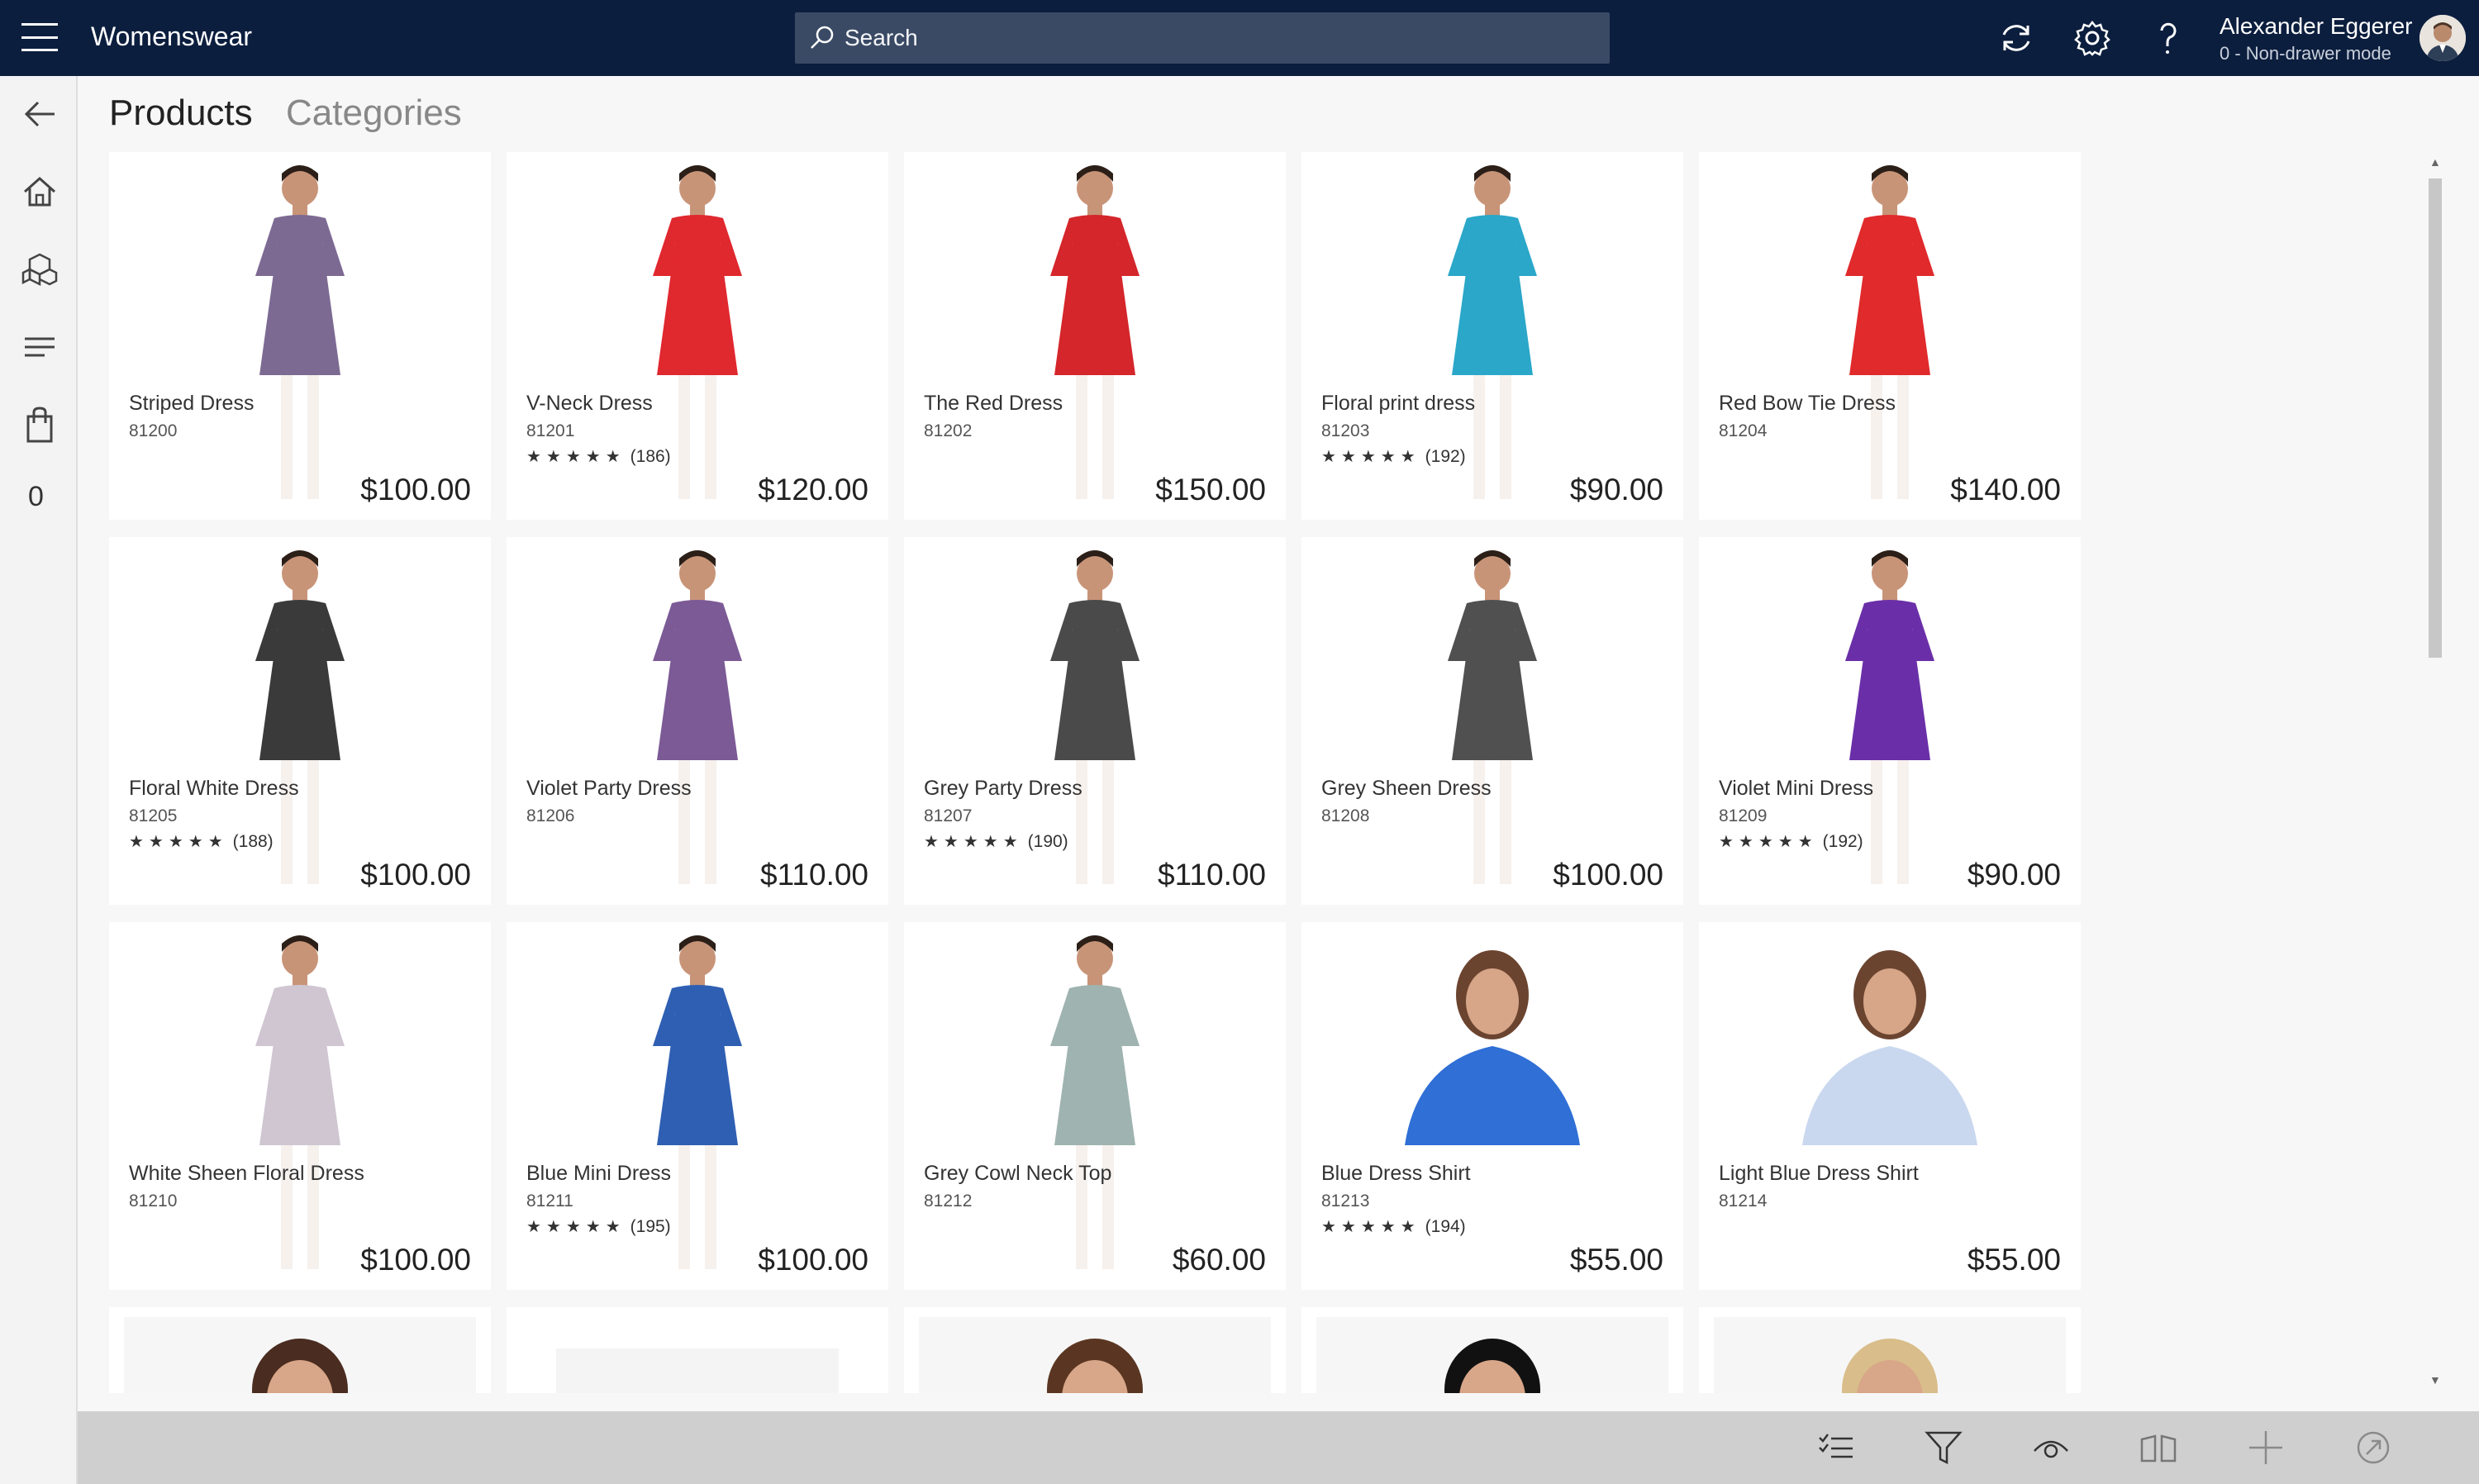 Image resolution: width=2479 pixels, height=1484 pixels. What do you see at coordinates (2435, 1379) in the screenshot?
I see `scroll-down-arrow-icon: ▼` at bounding box center [2435, 1379].